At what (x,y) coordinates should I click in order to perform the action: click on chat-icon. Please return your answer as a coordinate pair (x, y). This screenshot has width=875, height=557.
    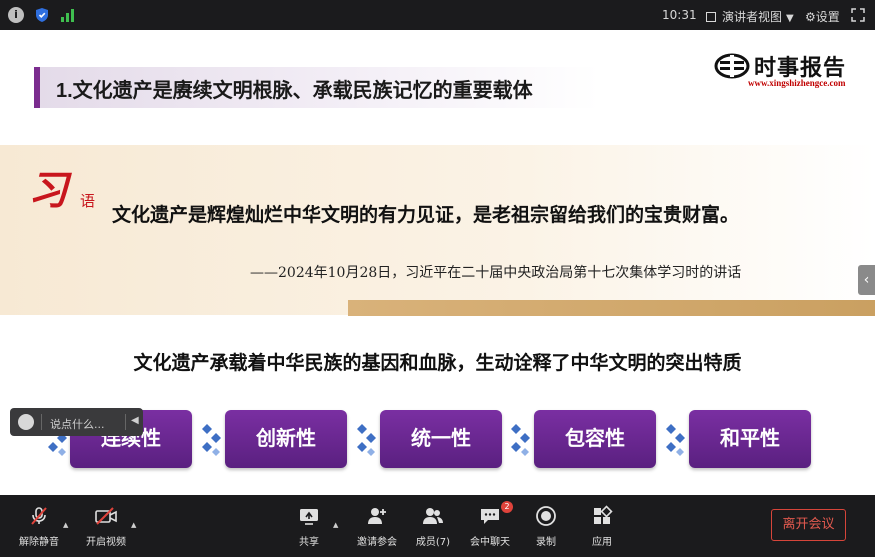
    Looking at the image, I should click on (490, 516).